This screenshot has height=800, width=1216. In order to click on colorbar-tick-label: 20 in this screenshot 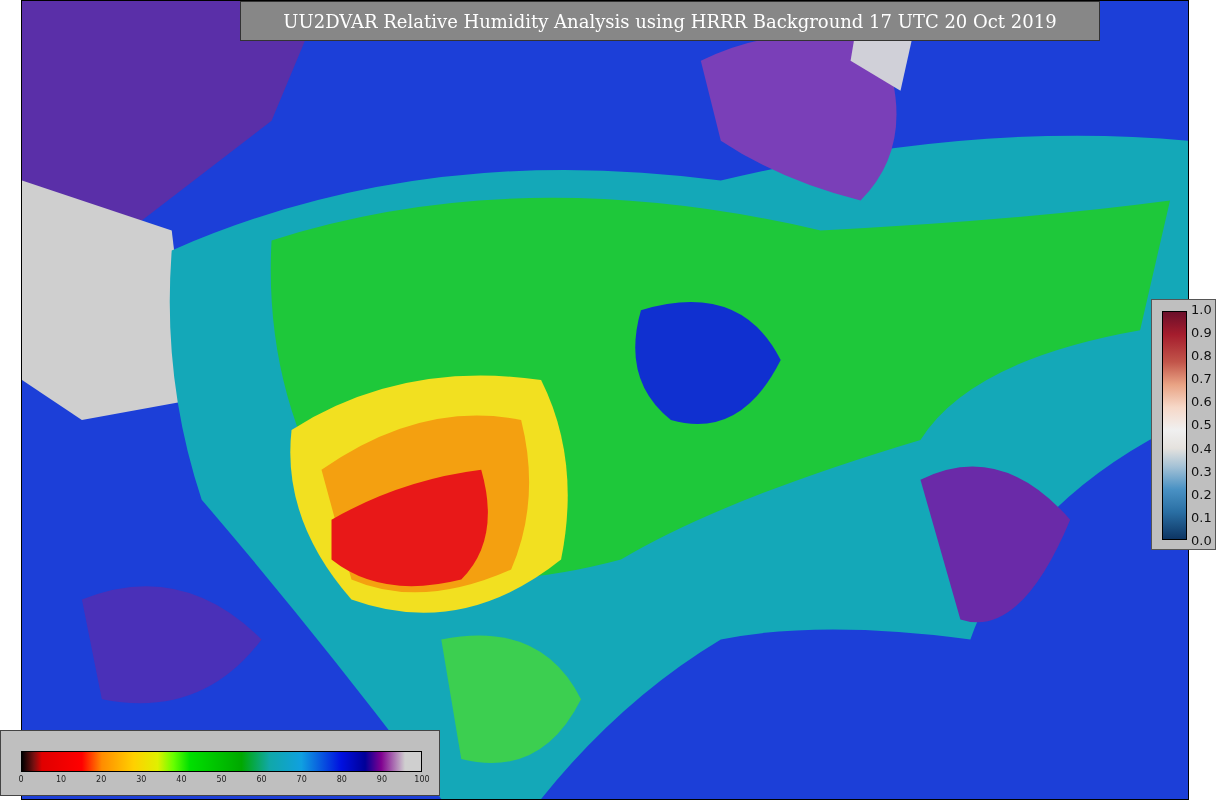, I will do `click(101, 779)`.